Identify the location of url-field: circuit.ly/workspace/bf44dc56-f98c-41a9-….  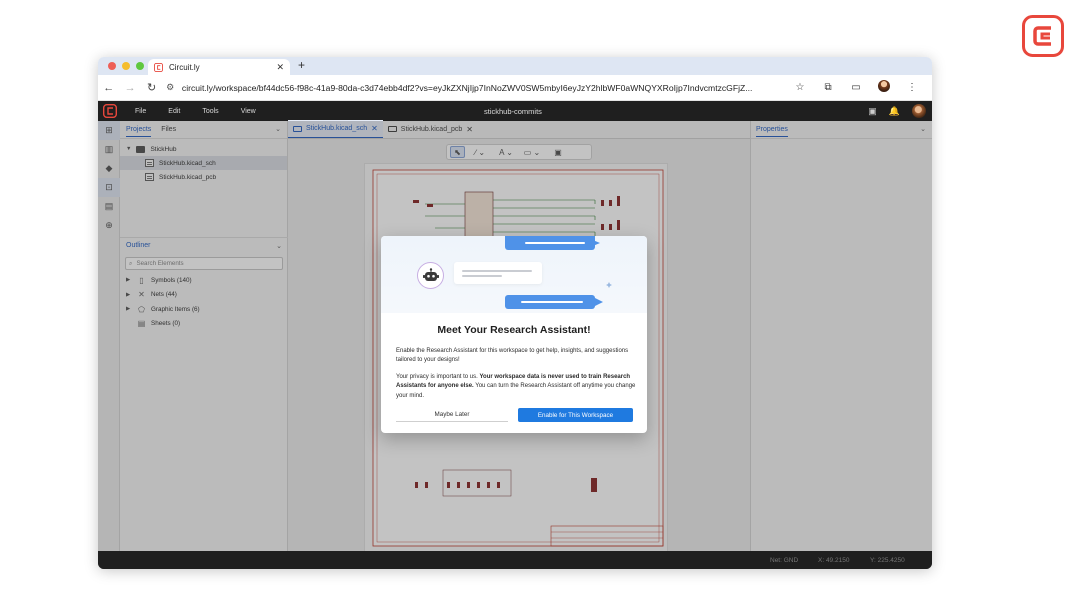
(484, 88).